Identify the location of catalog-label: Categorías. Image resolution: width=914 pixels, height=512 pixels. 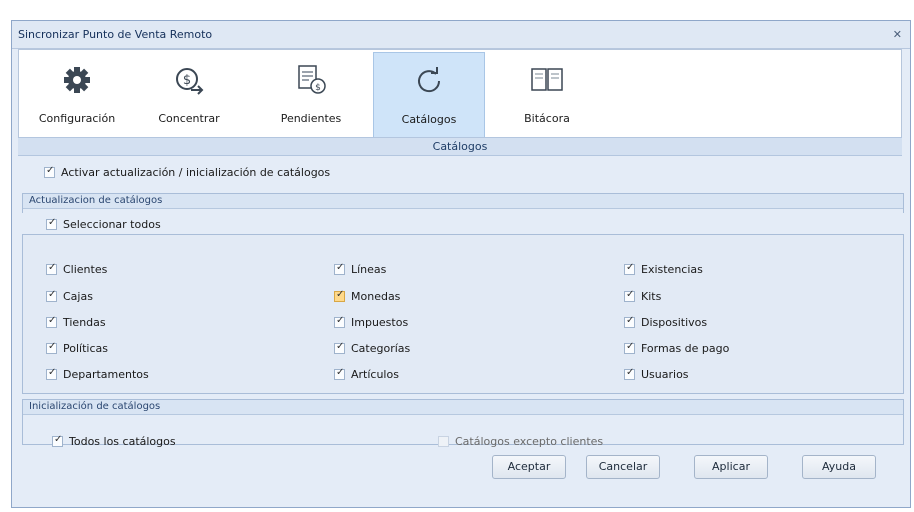
(381, 348).